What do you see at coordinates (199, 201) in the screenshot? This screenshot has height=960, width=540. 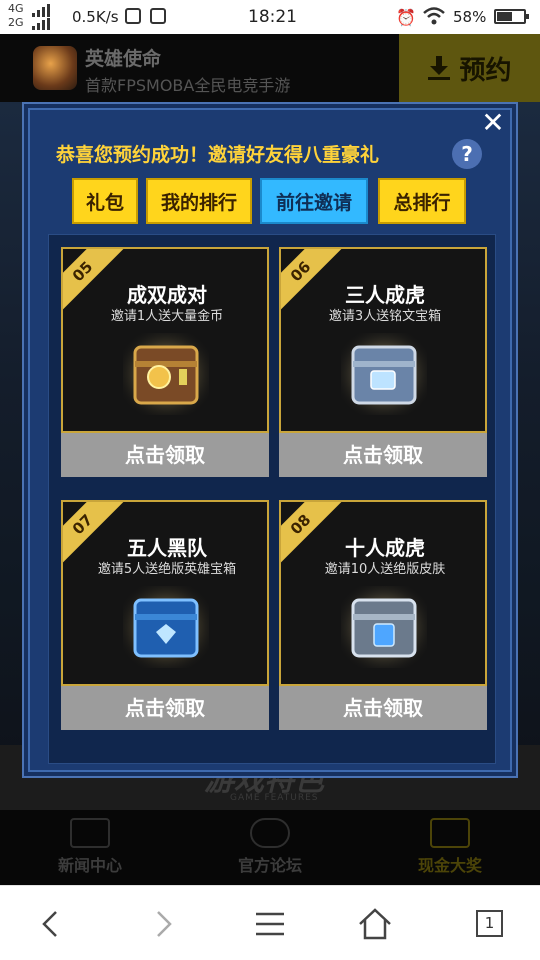 I see `tab-my-rank: 我的排行` at bounding box center [199, 201].